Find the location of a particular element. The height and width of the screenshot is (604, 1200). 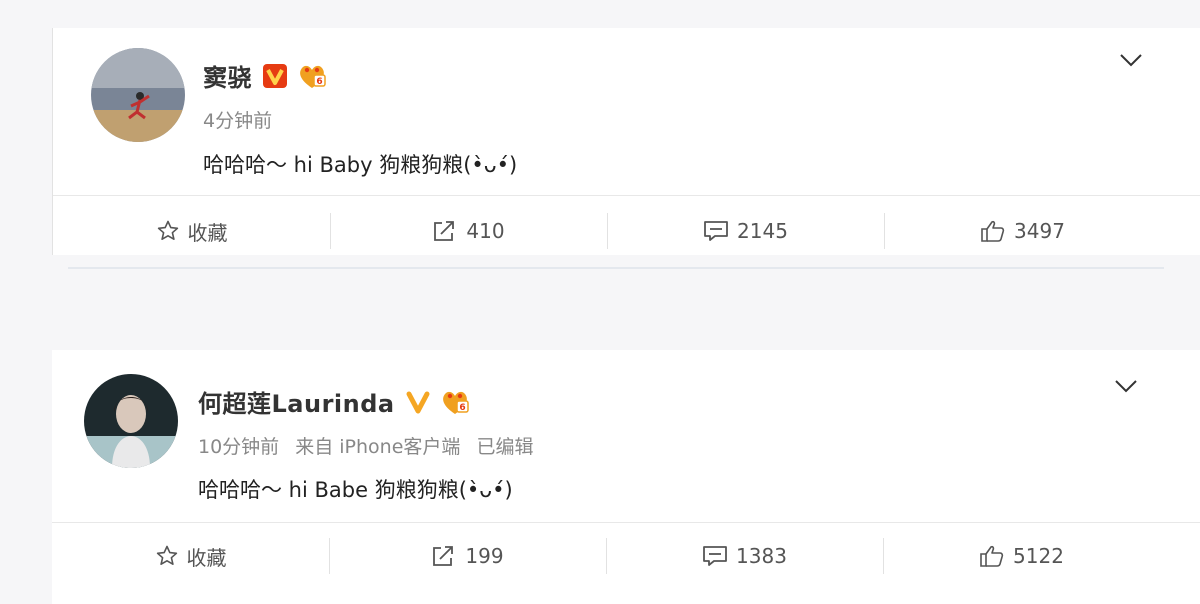

action-bar: 收藏 410 2145 3497 is located at coordinates (607, 231).